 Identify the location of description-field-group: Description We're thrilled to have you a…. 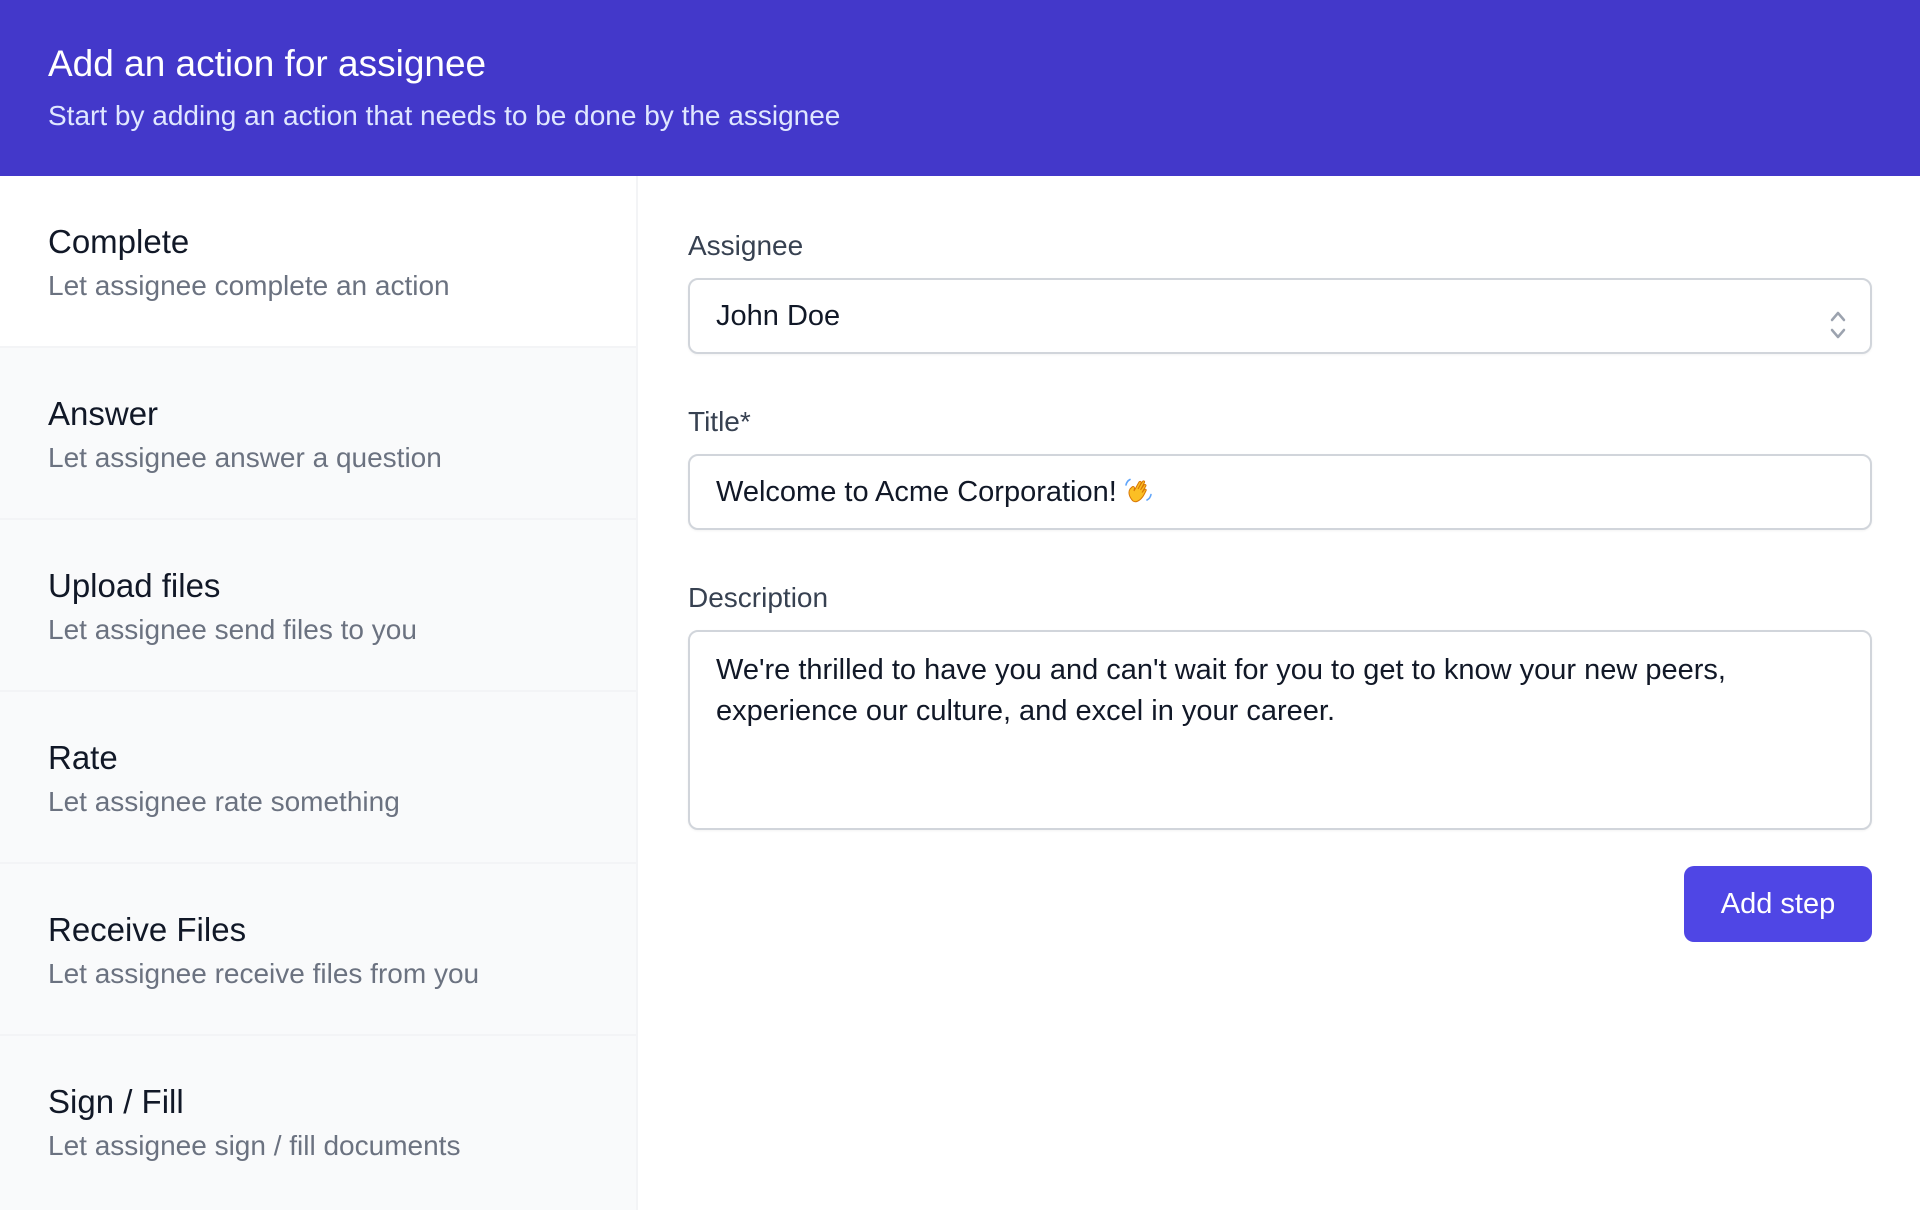
(1280, 704).